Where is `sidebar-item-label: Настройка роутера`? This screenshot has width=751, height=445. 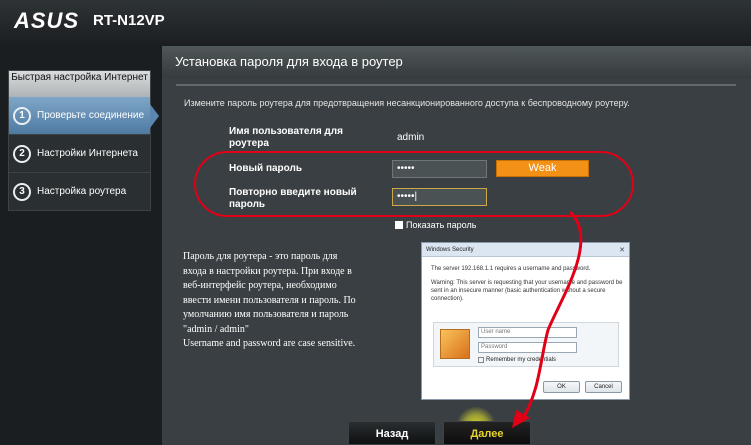 sidebar-item-label: Настройка роутера is located at coordinates (82, 191).